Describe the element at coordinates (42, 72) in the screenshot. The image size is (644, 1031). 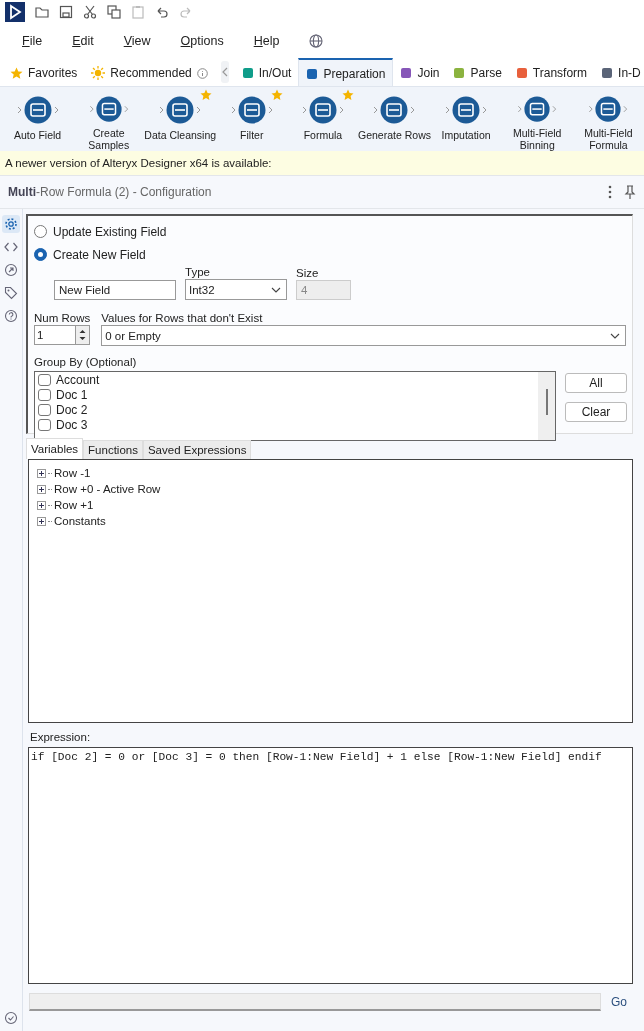
I see `category-tab: Favorites` at that location.